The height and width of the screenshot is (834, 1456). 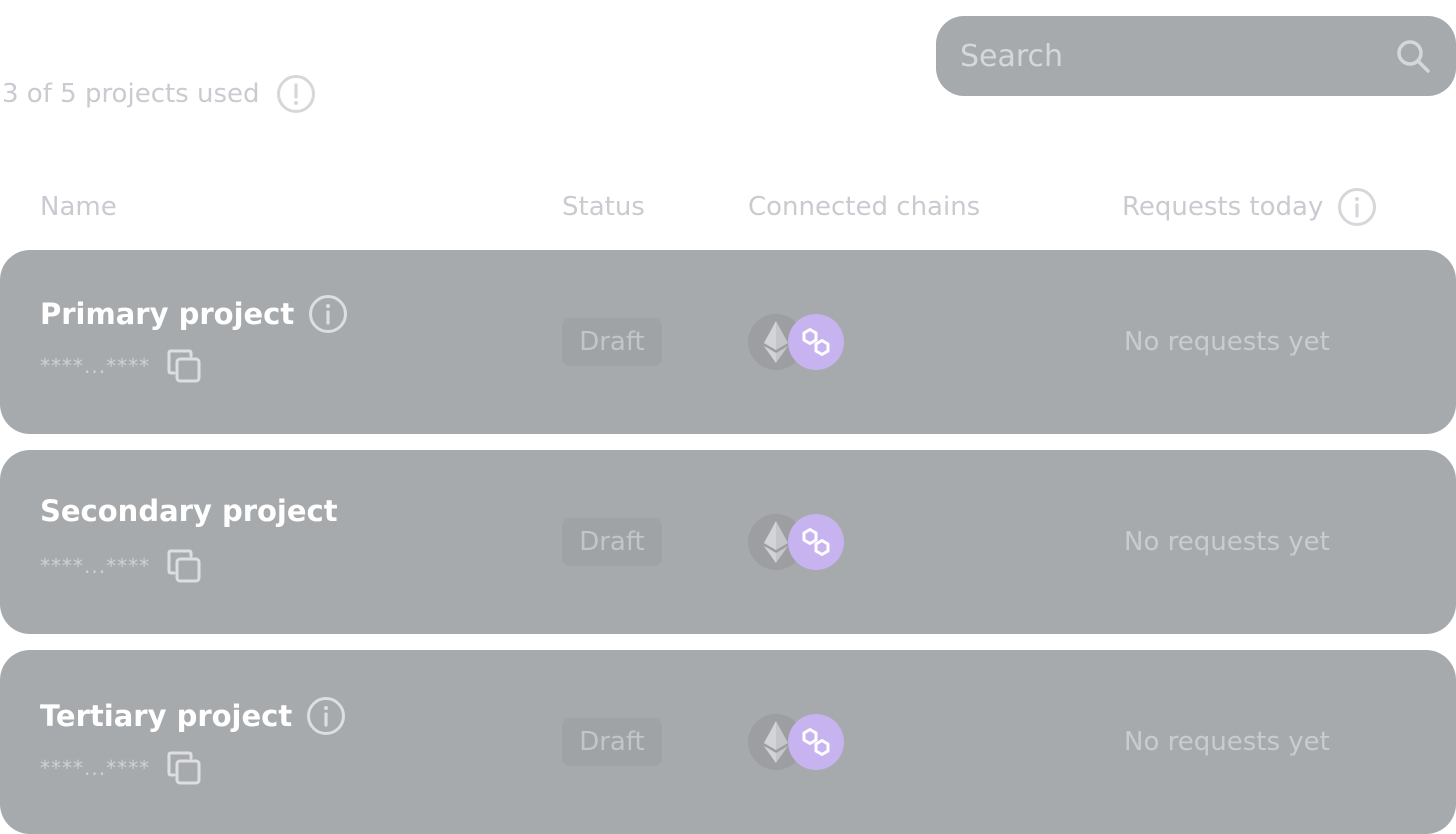 I want to click on project-name-wrap: Tertiary project, so click(x=193, y=716).